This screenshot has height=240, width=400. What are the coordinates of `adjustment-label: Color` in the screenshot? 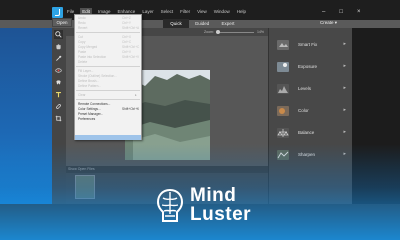 It's located at (303, 110).